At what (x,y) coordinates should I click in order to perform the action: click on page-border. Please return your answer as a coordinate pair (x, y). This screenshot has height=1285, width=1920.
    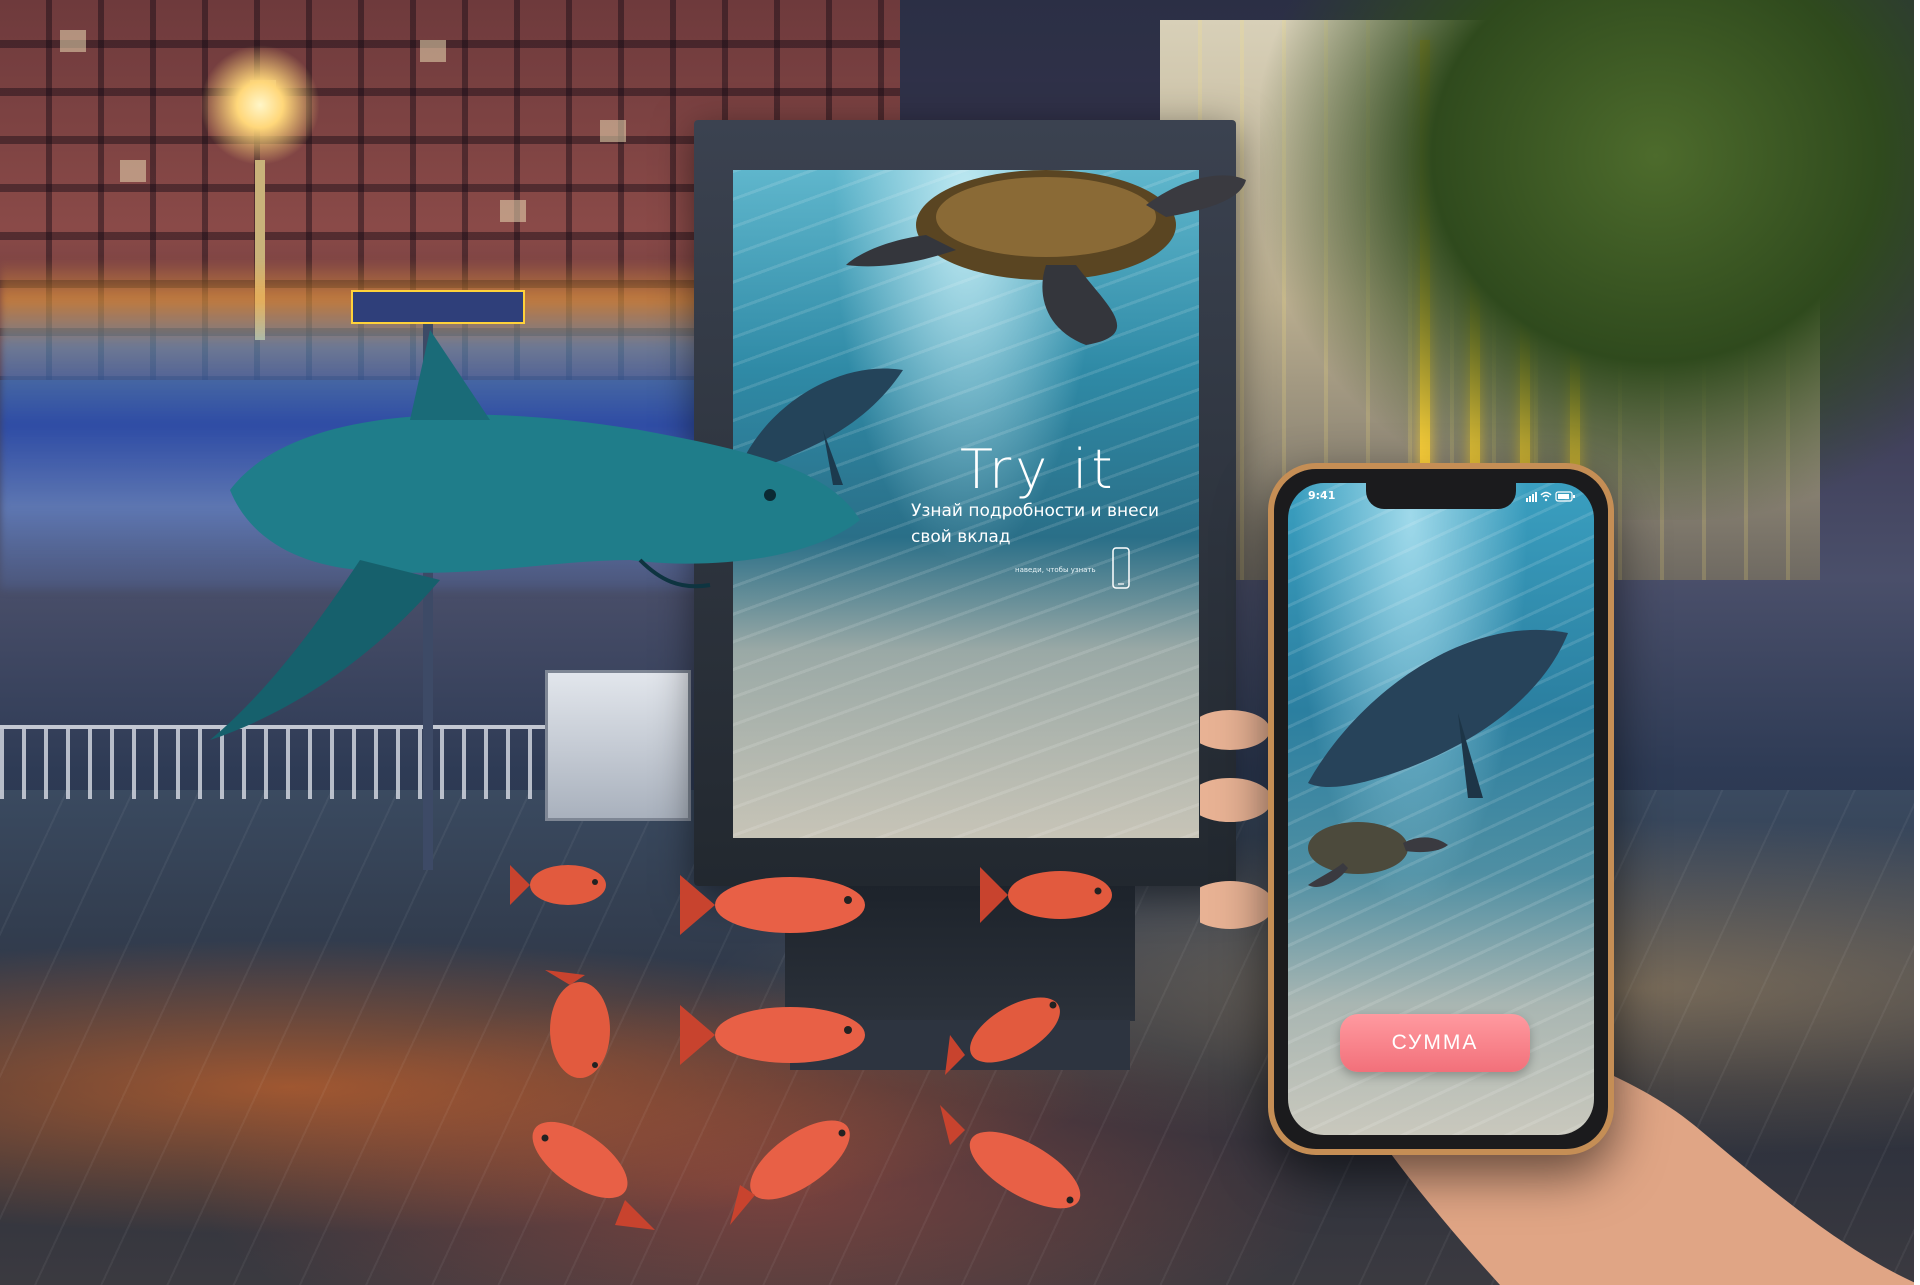
    Looking at the image, I should click on (1917, 642).